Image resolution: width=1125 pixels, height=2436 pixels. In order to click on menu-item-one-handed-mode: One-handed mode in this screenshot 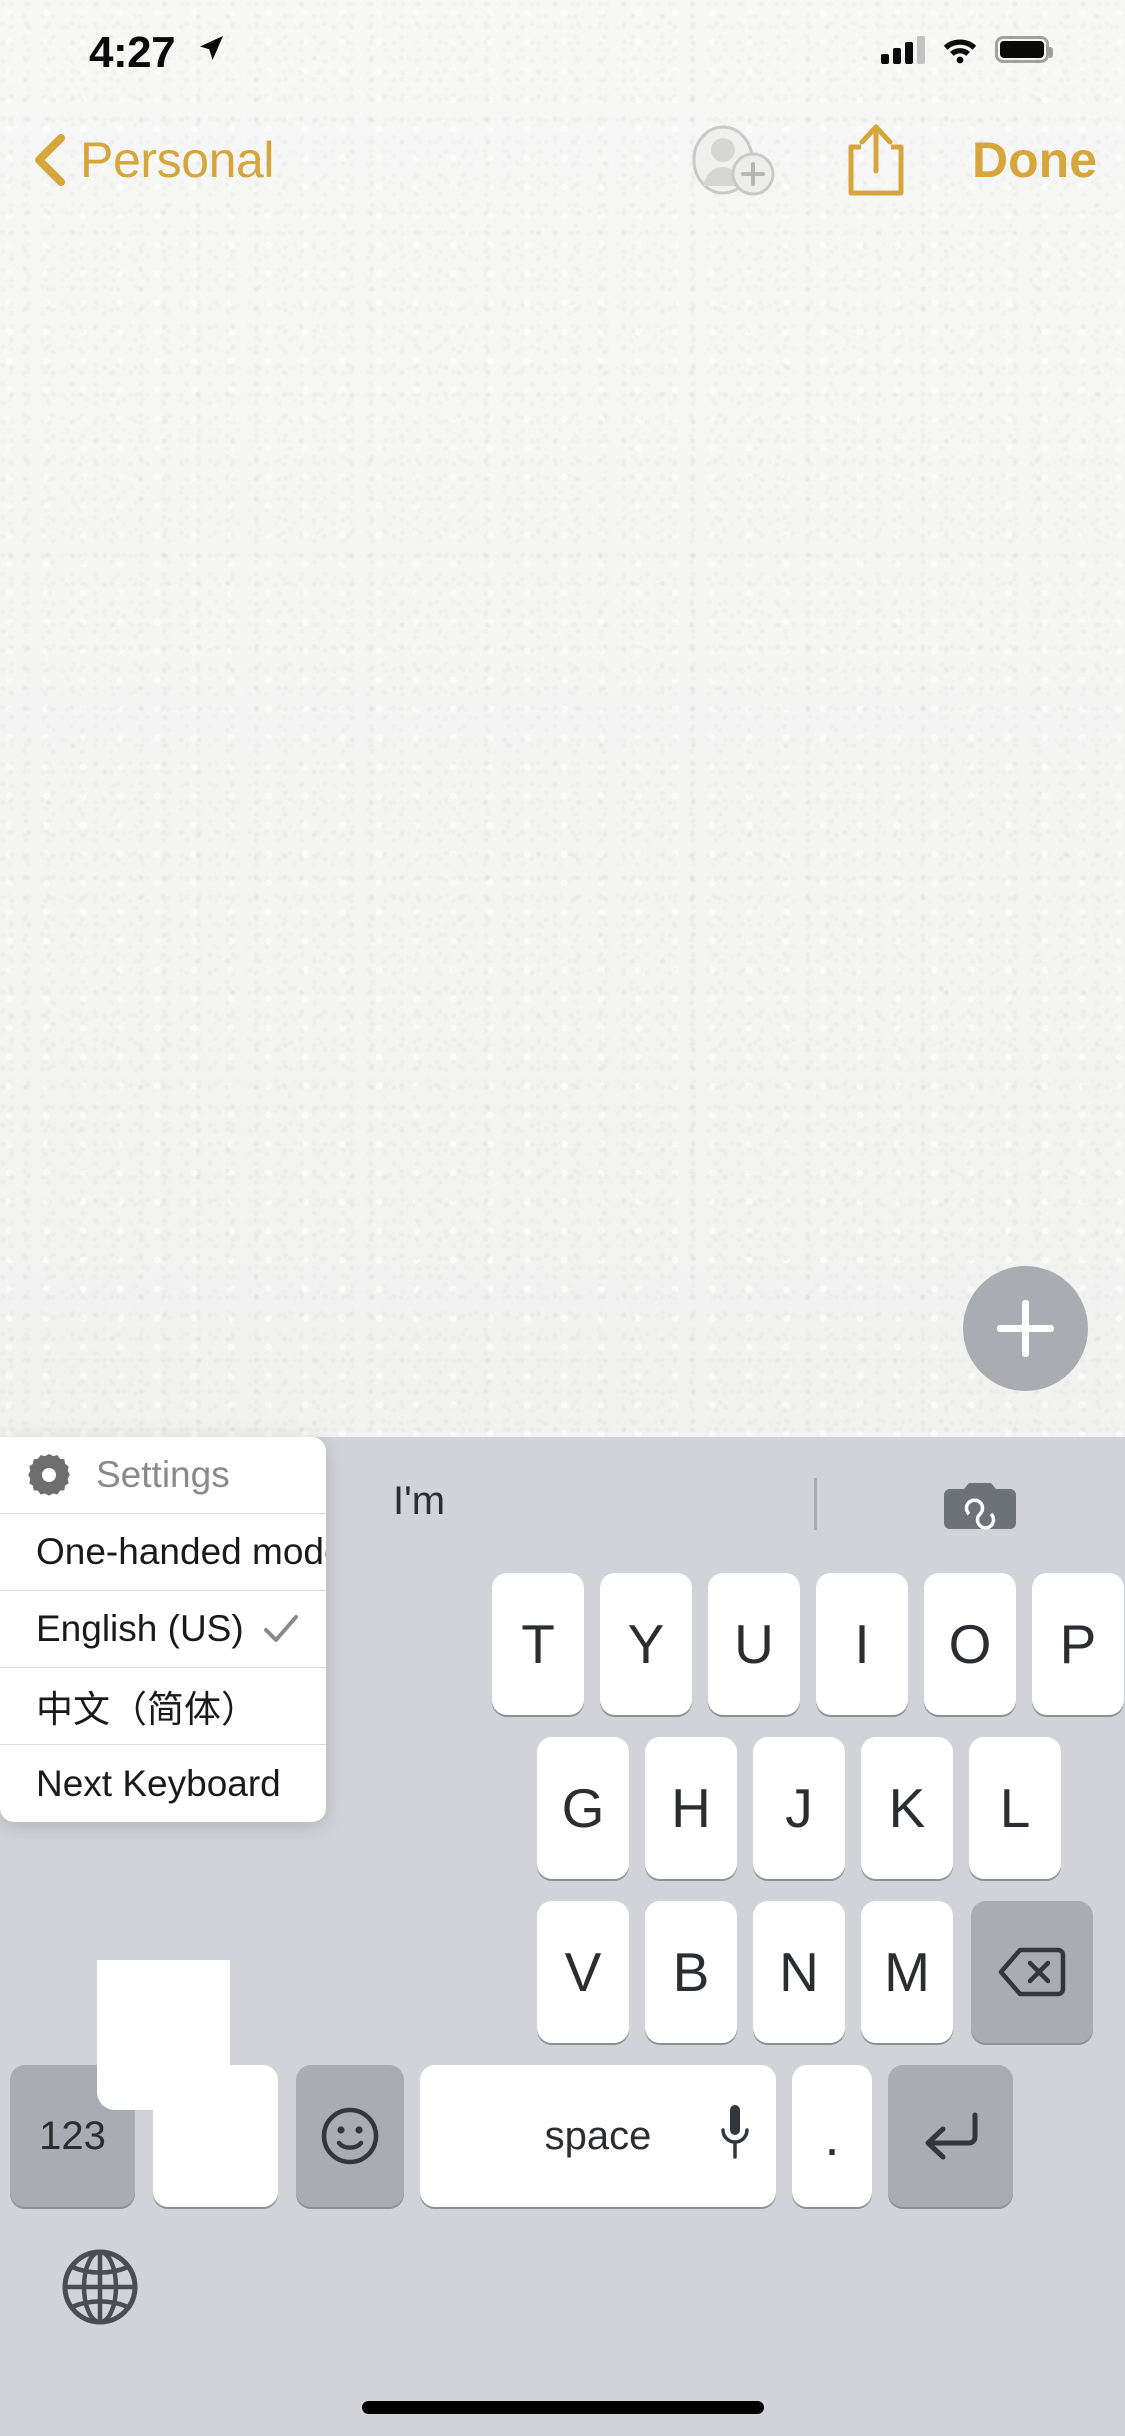, I will do `click(163, 1552)`.